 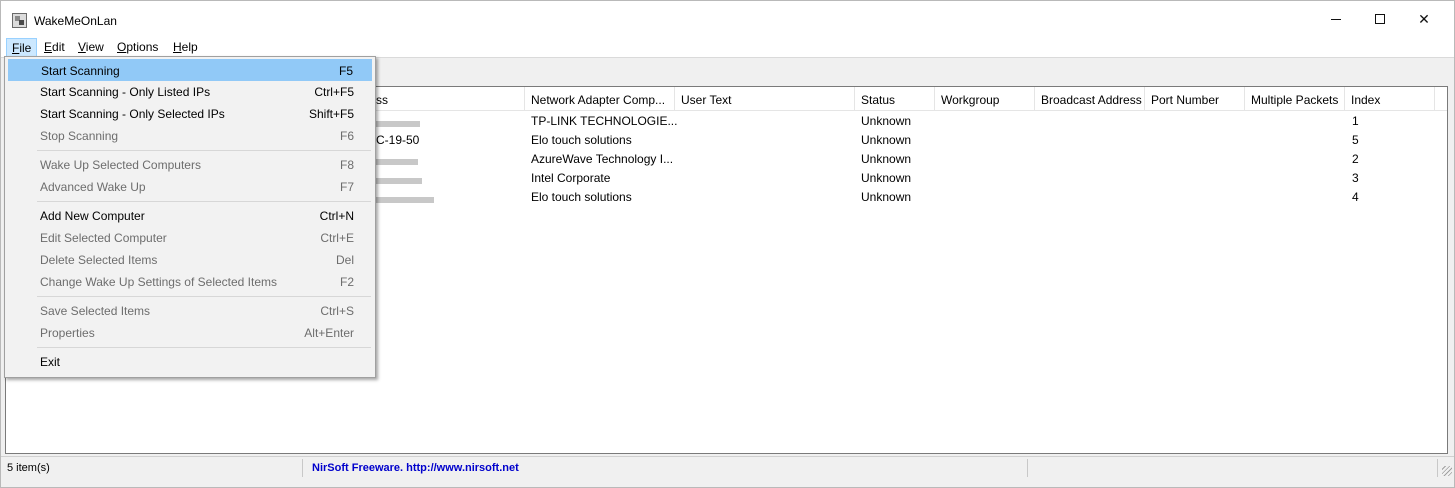 What do you see at coordinates (190, 165) in the screenshot?
I see `menu-wake-up-selected: Wake Up Selected Computers F8` at bounding box center [190, 165].